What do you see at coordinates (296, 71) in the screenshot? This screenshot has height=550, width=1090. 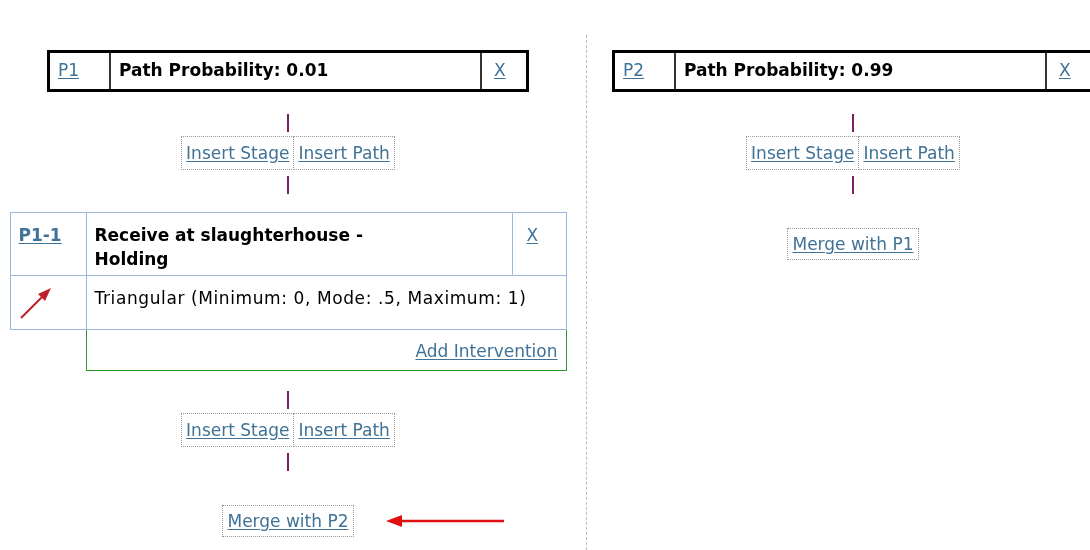 I see `path-probability: Path Probability: 0.01` at bounding box center [296, 71].